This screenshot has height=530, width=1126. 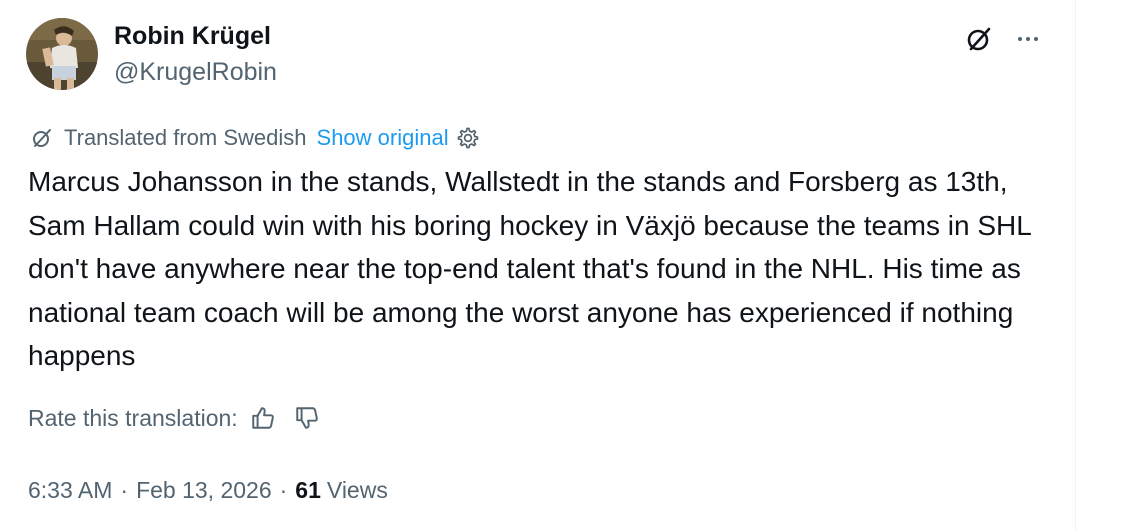 I want to click on thumbs-down-icon, so click(x=307, y=418).